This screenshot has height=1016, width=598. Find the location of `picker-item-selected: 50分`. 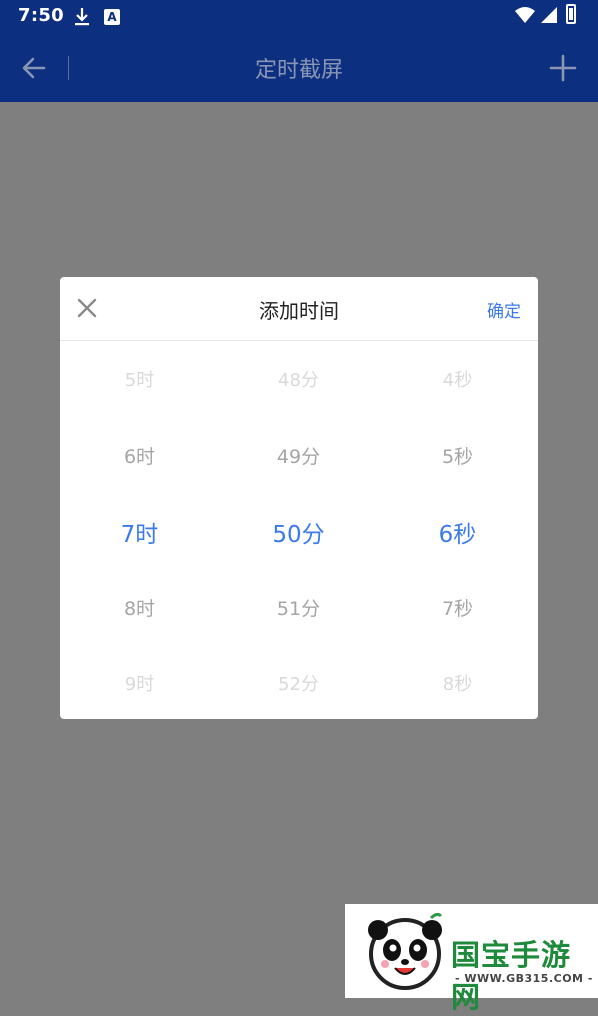

picker-item-selected: 50分 is located at coordinates (298, 532).